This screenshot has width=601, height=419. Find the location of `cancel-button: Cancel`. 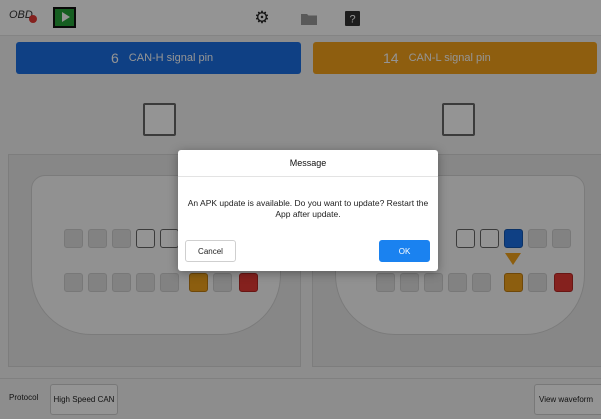

cancel-button: Cancel is located at coordinates (210, 251).